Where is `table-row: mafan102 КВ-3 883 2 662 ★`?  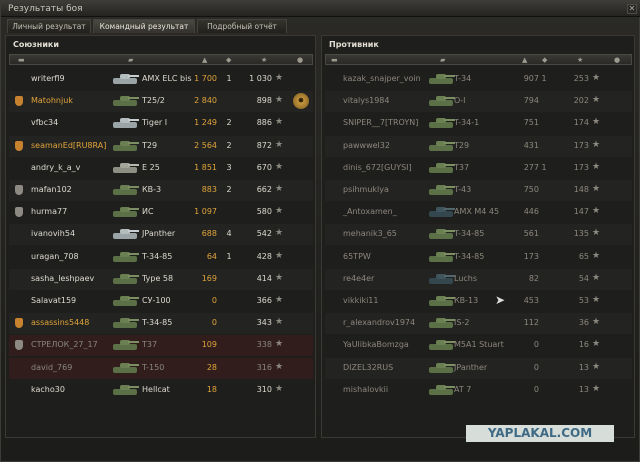
table-row: mafan102 КВ-3 883 2 662 ★ is located at coordinates (161, 190).